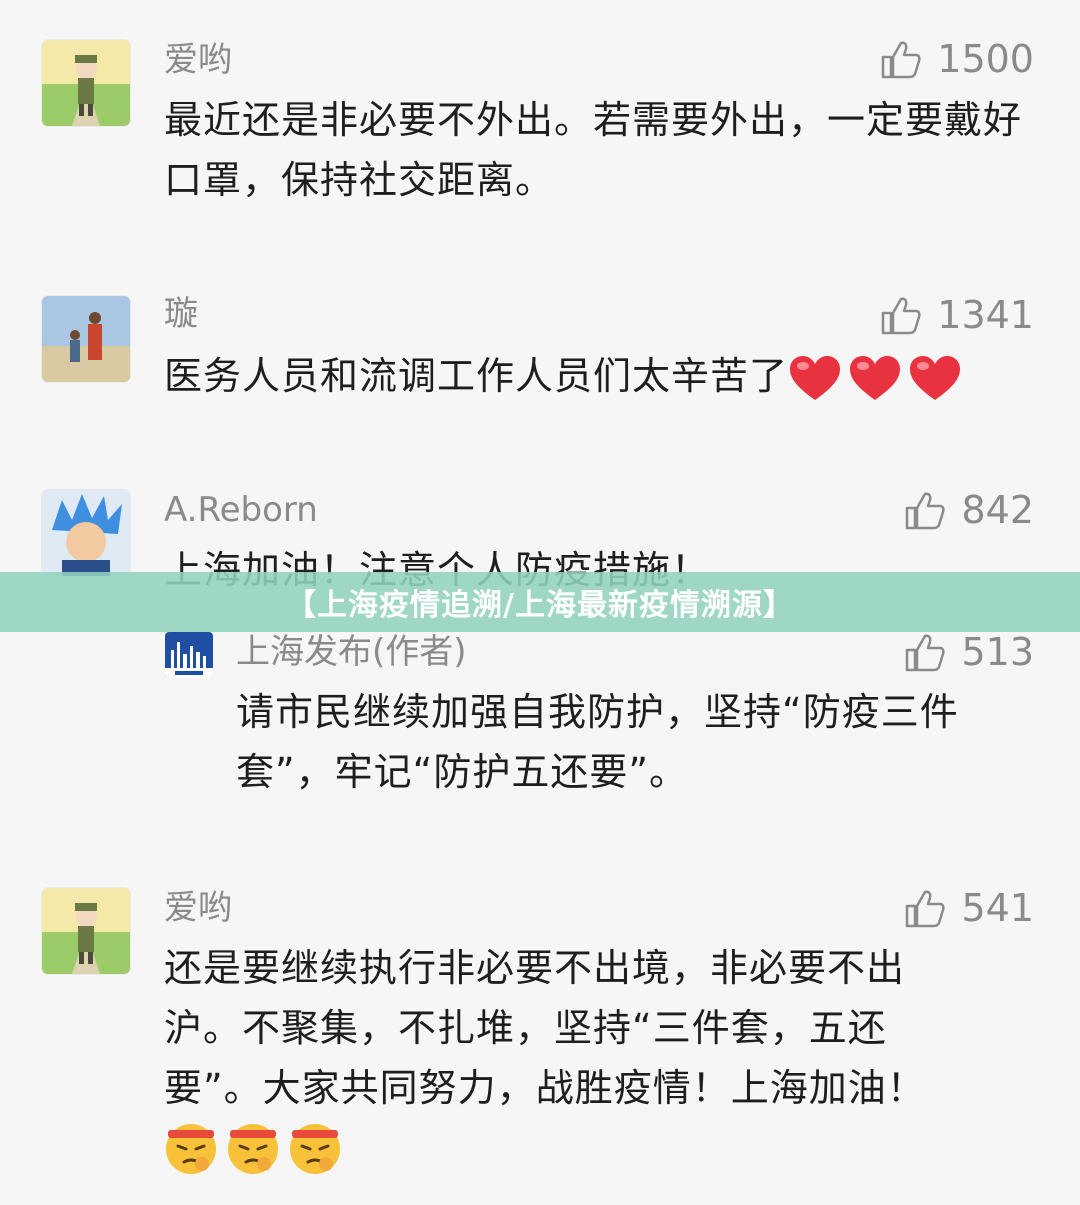  Describe the element at coordinates (593, 150) in the screenshot. I see `comment-text: 最近还是非必要不外出。若需要外出，一定要戴好口罩，保持社交距离。` at that location.